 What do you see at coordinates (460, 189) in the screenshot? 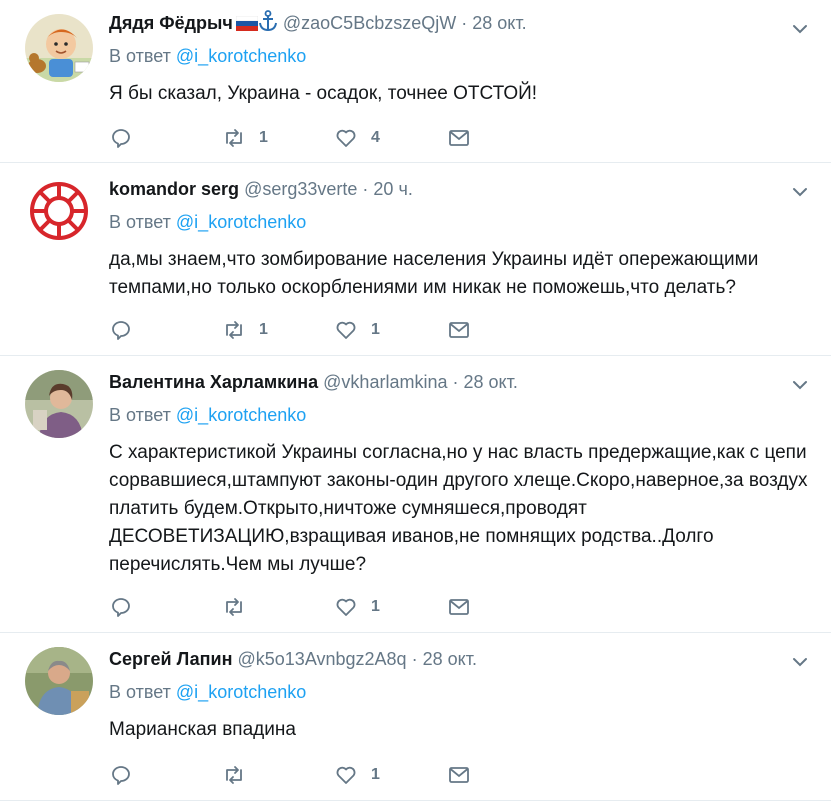
I see `tweet-header: komandor serg @serg33verte · 20 ч.` at bounding box center [460, 189].